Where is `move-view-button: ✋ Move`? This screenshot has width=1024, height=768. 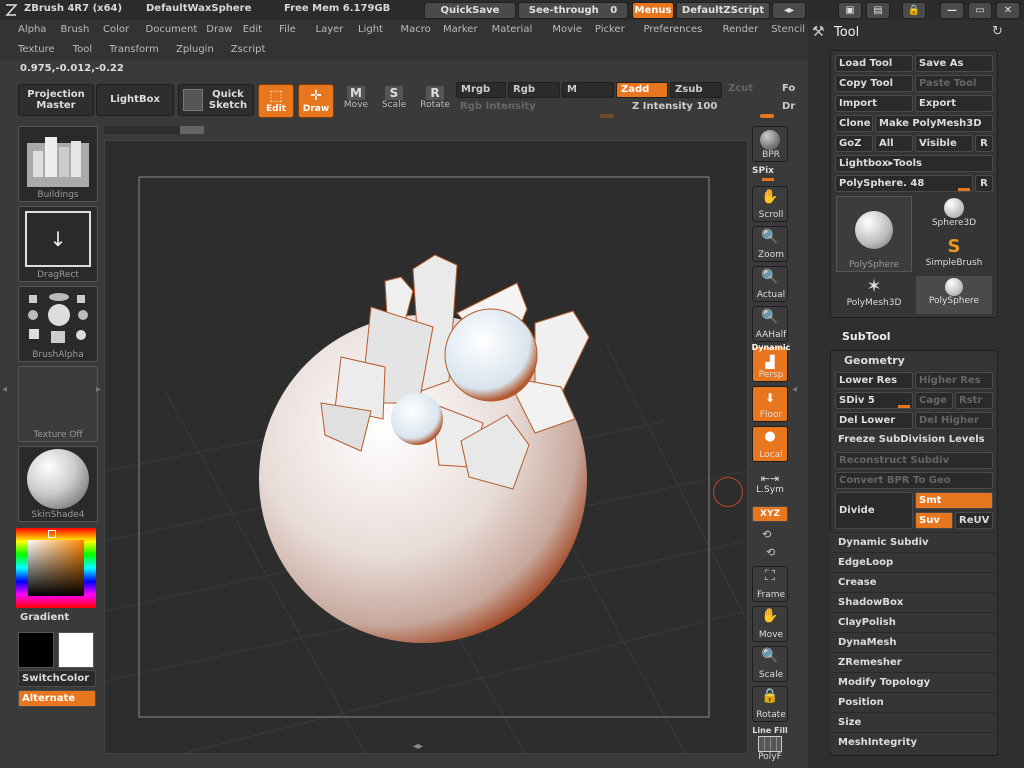 move-view-button: ✋ Move is located at coordinates (770, 624).